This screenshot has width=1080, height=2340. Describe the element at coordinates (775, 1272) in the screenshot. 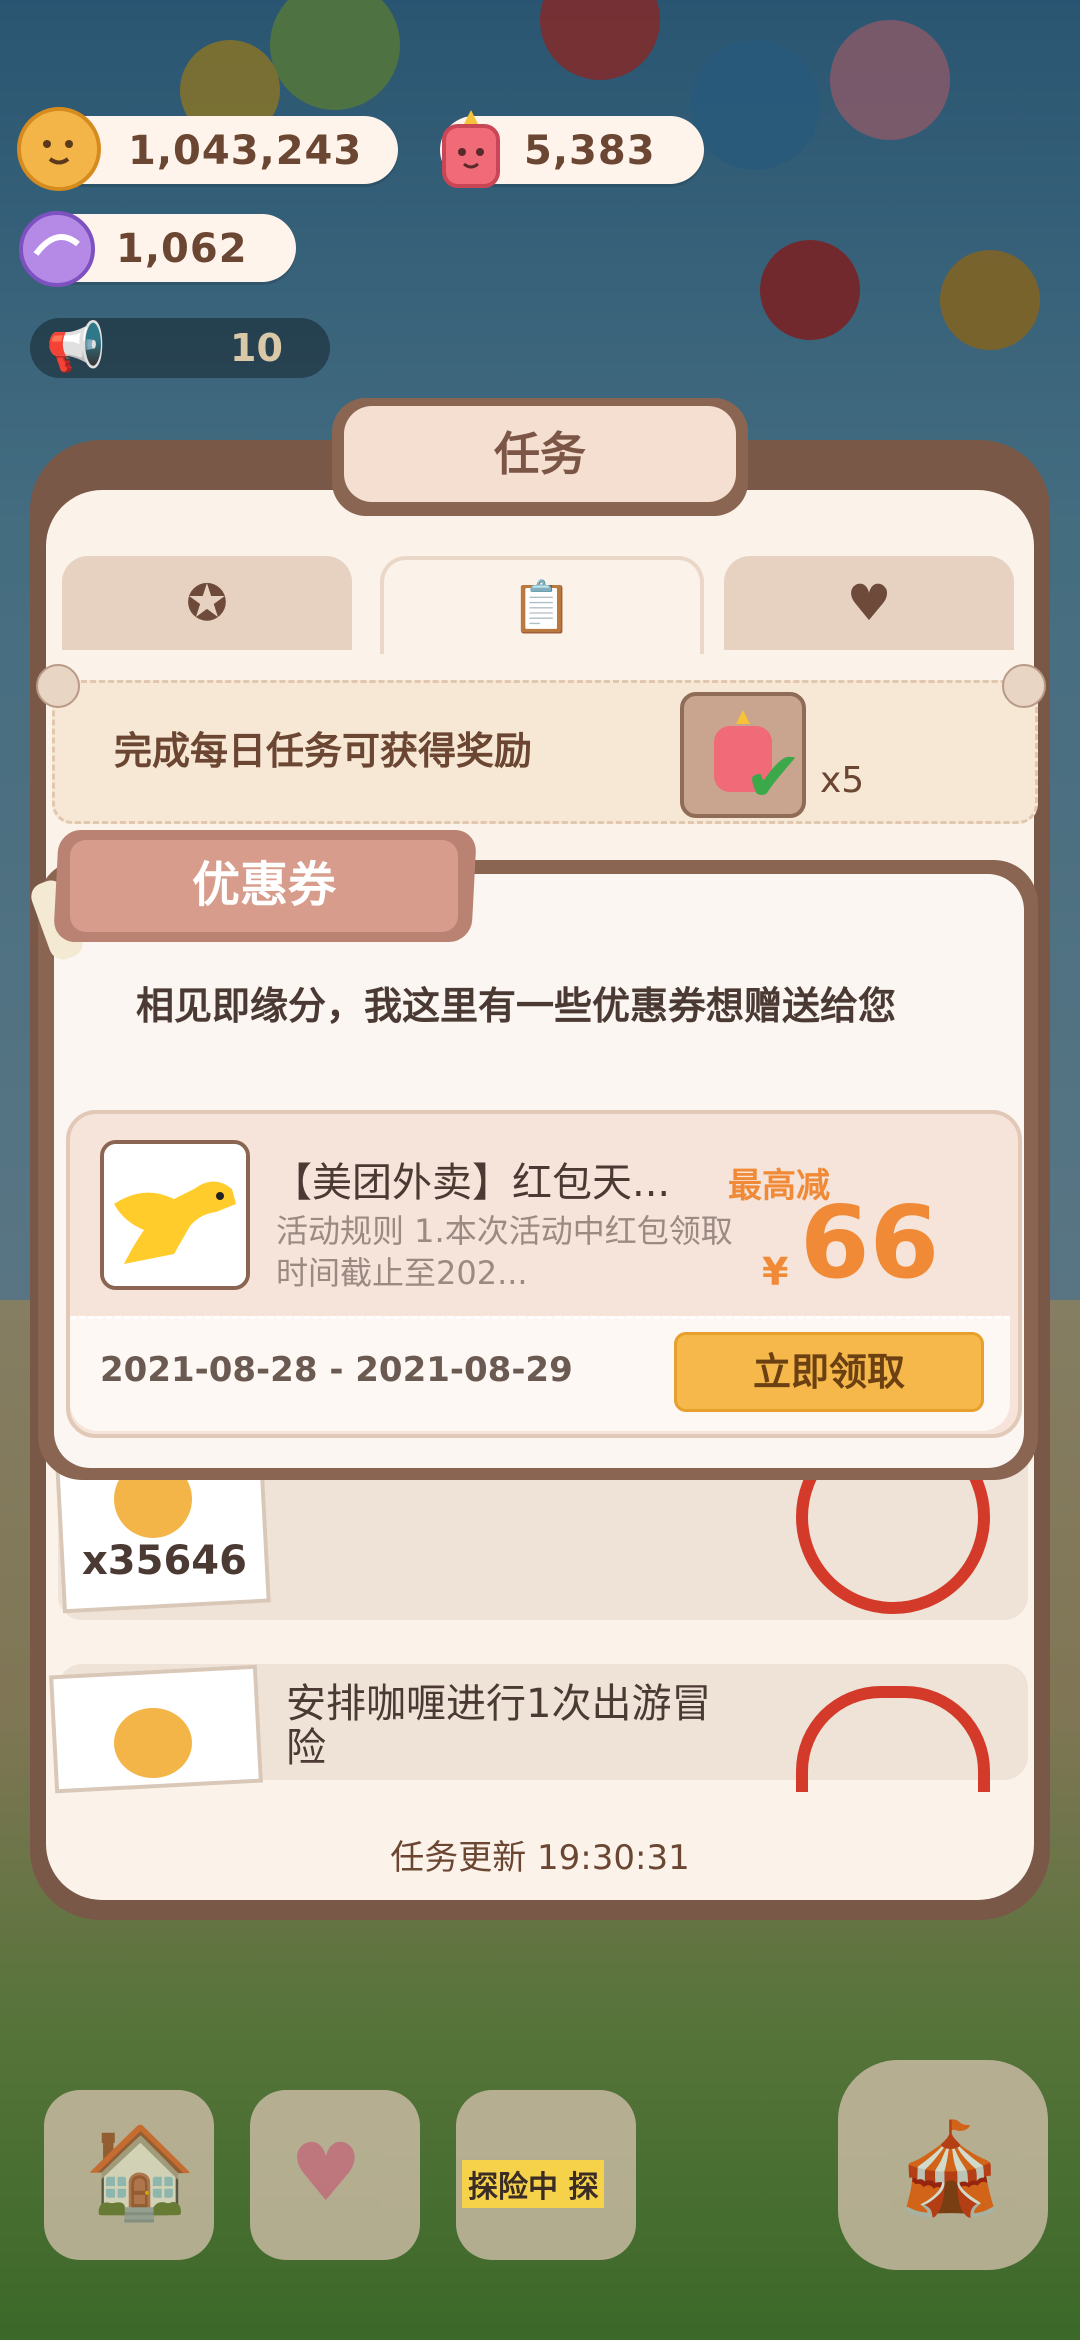

I see `currency-symbol: ¥` at that location.